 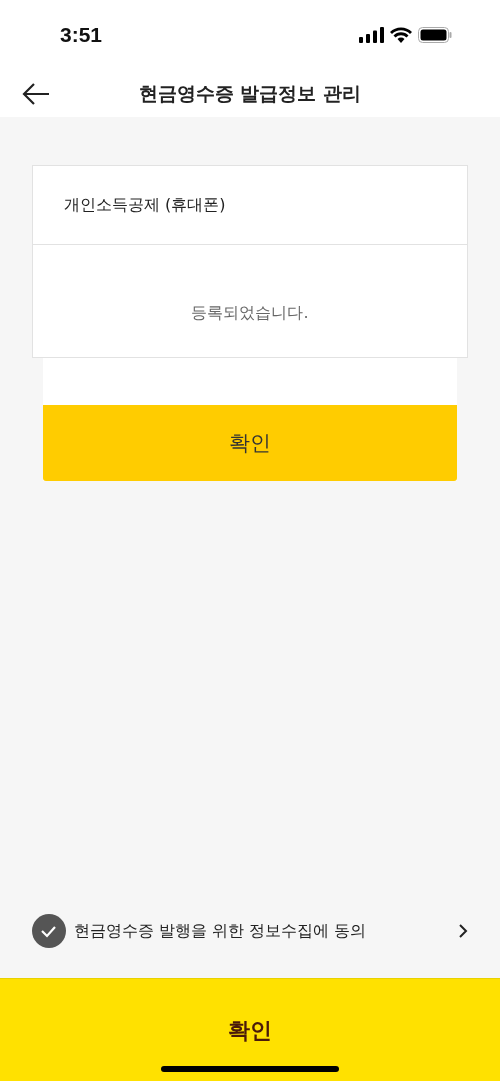 I want to click on signal-icon, so click(x=371, y=35).